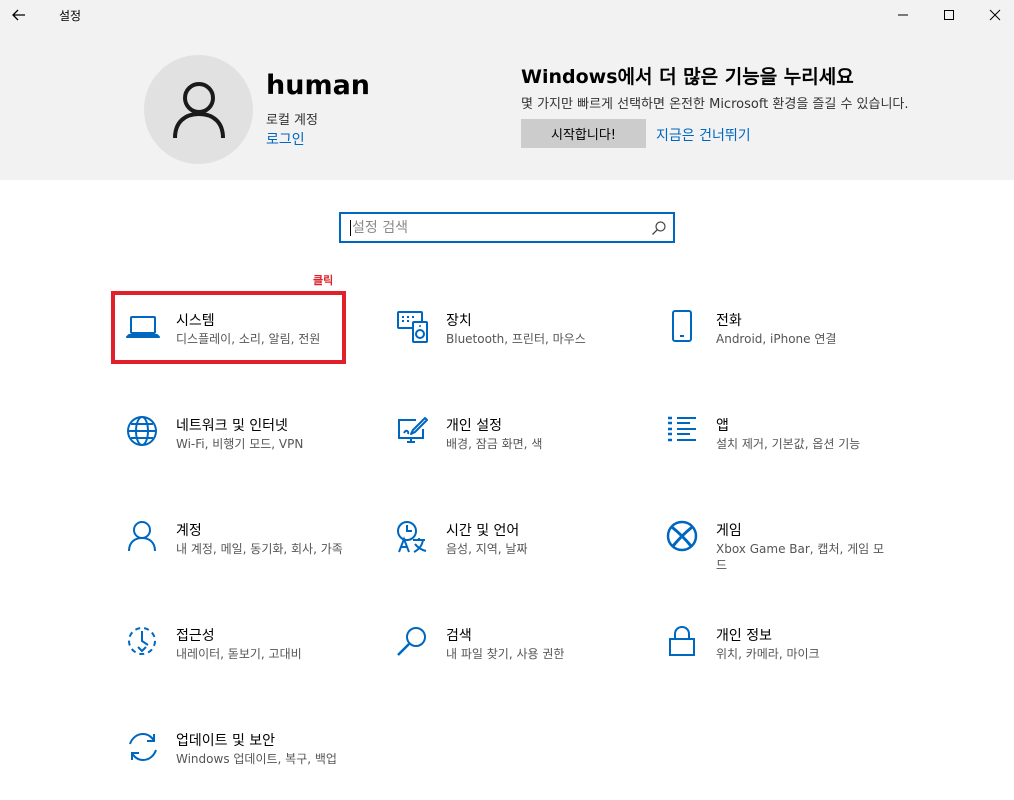  I want to click on text-caret, so click(350, 228).